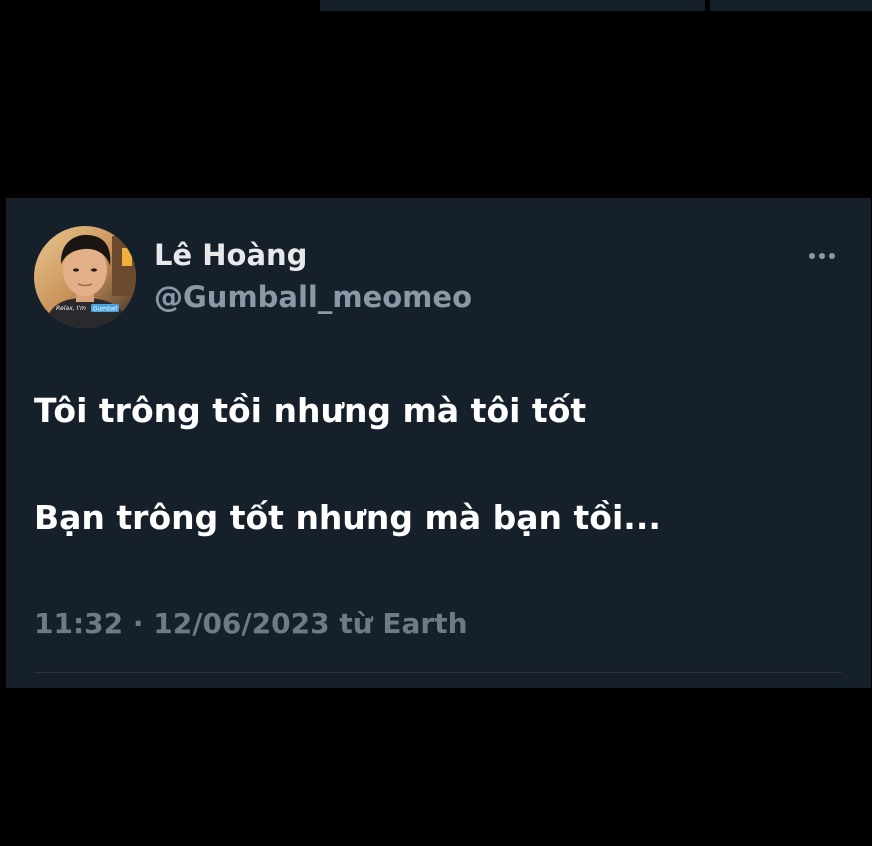 The image size is (872, 846). I want to click on top-strip-left, so click(512, 5).